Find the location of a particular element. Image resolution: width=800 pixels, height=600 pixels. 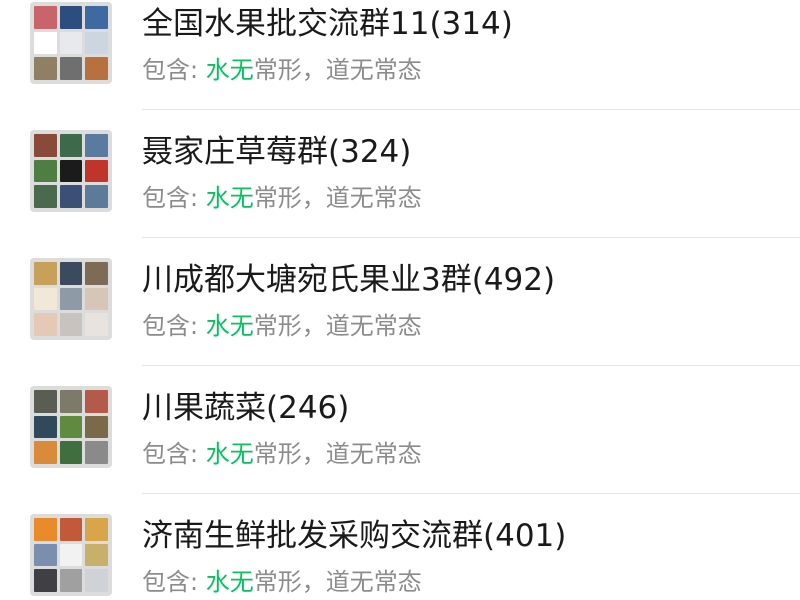

group-name: 川果蔬菜(246) is located at coordinates (246, 408).